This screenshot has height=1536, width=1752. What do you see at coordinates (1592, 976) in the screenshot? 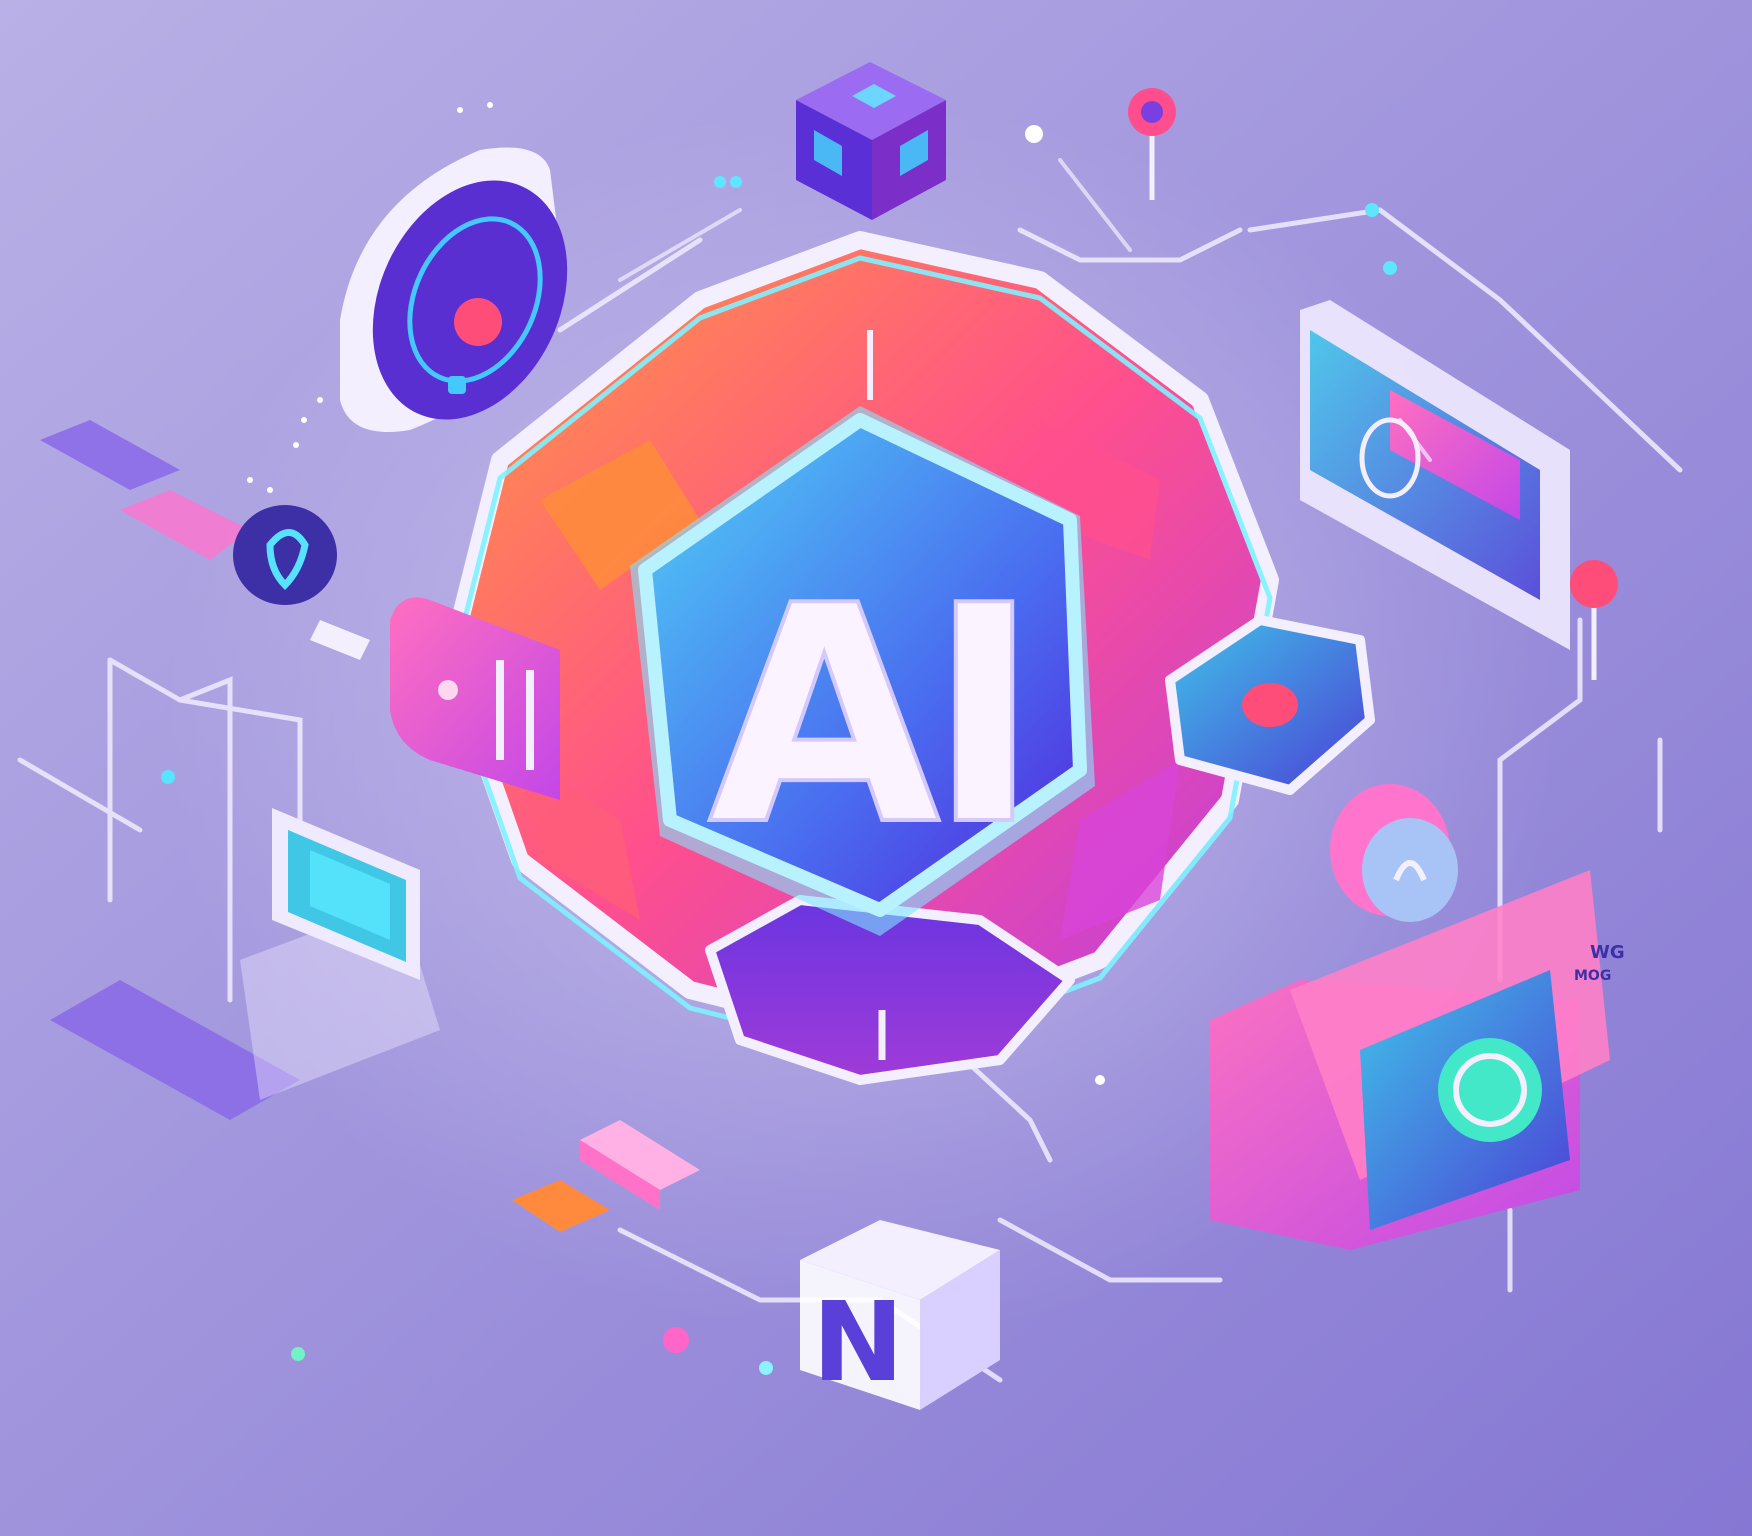
I see `panel-text-2: MOG` at bounding box center [1592, 976].